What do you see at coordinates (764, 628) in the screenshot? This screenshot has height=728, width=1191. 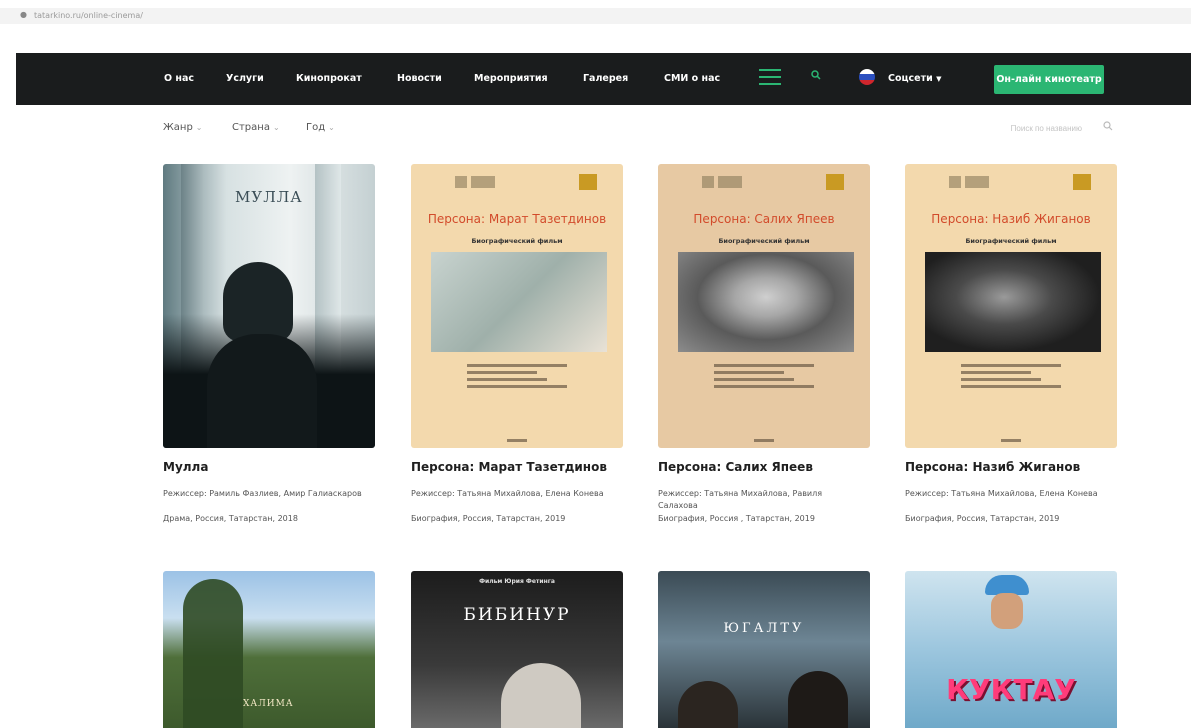 I see `poster-title: ЮГАЛТУ` at bounding box center [764, 628].